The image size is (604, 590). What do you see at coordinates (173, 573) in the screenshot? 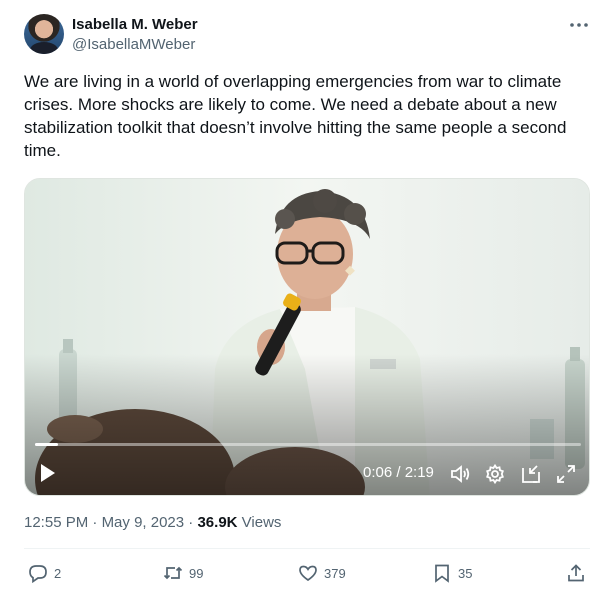
I see `repost-icon` at bounding box center [173, 573].